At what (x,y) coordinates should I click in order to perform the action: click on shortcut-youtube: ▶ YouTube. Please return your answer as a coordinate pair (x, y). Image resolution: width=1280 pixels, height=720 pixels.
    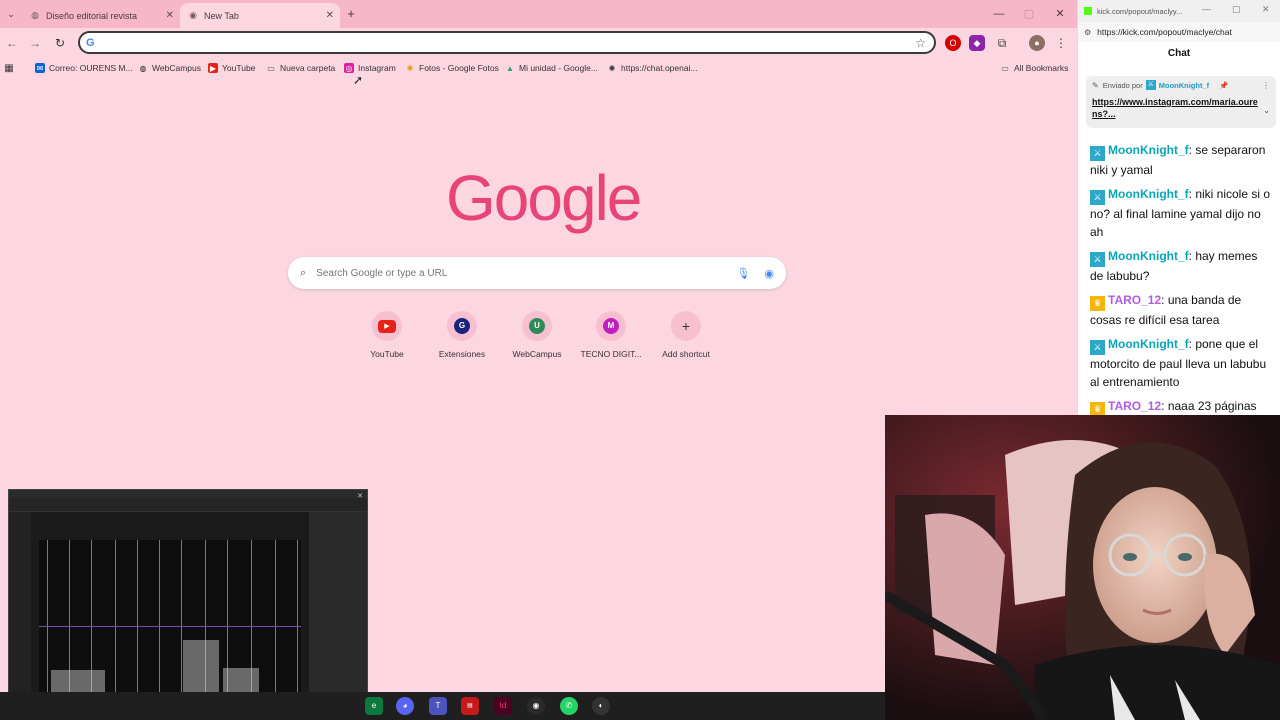
    Looking at the image, I should click on (387, 340).